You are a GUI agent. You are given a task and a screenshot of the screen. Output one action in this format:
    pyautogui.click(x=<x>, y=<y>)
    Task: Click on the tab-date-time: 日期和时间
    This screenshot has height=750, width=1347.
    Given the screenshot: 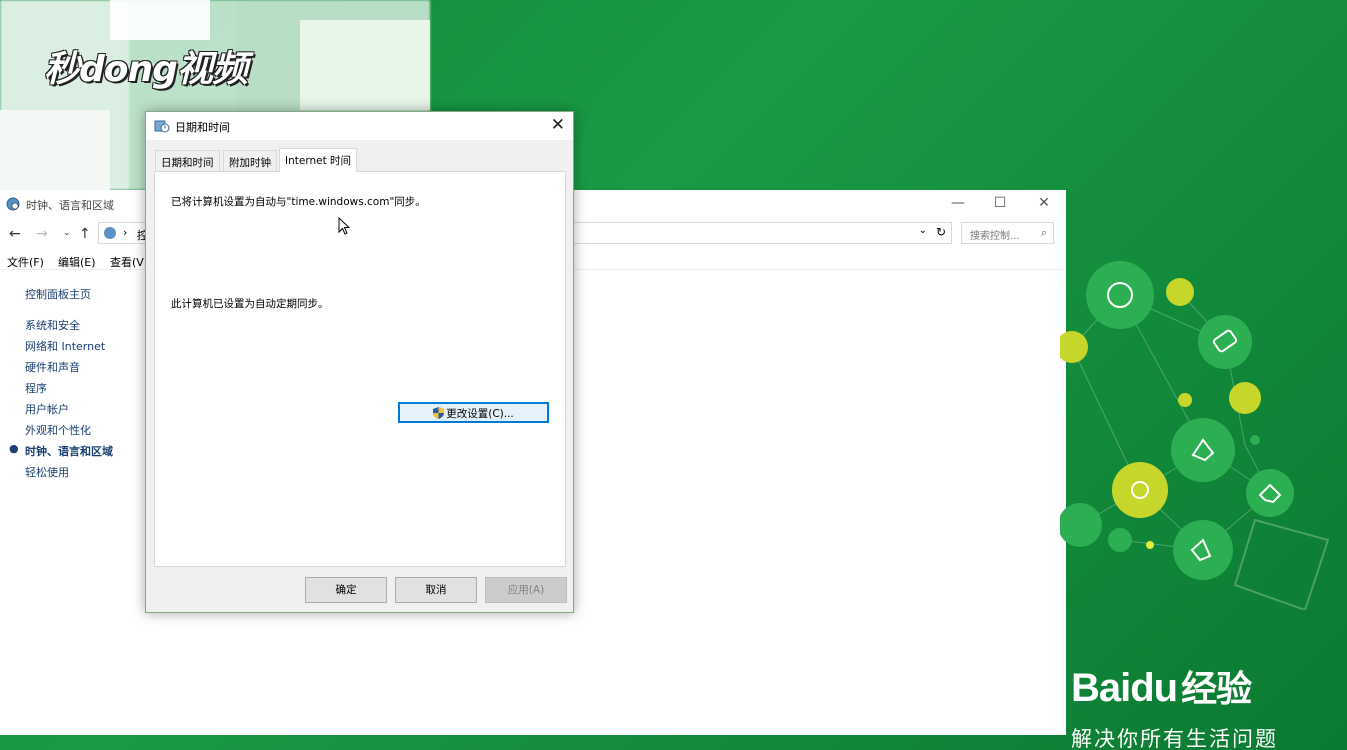 What is the action you would take?
    pyautogui.click(x=187, y=160)
    